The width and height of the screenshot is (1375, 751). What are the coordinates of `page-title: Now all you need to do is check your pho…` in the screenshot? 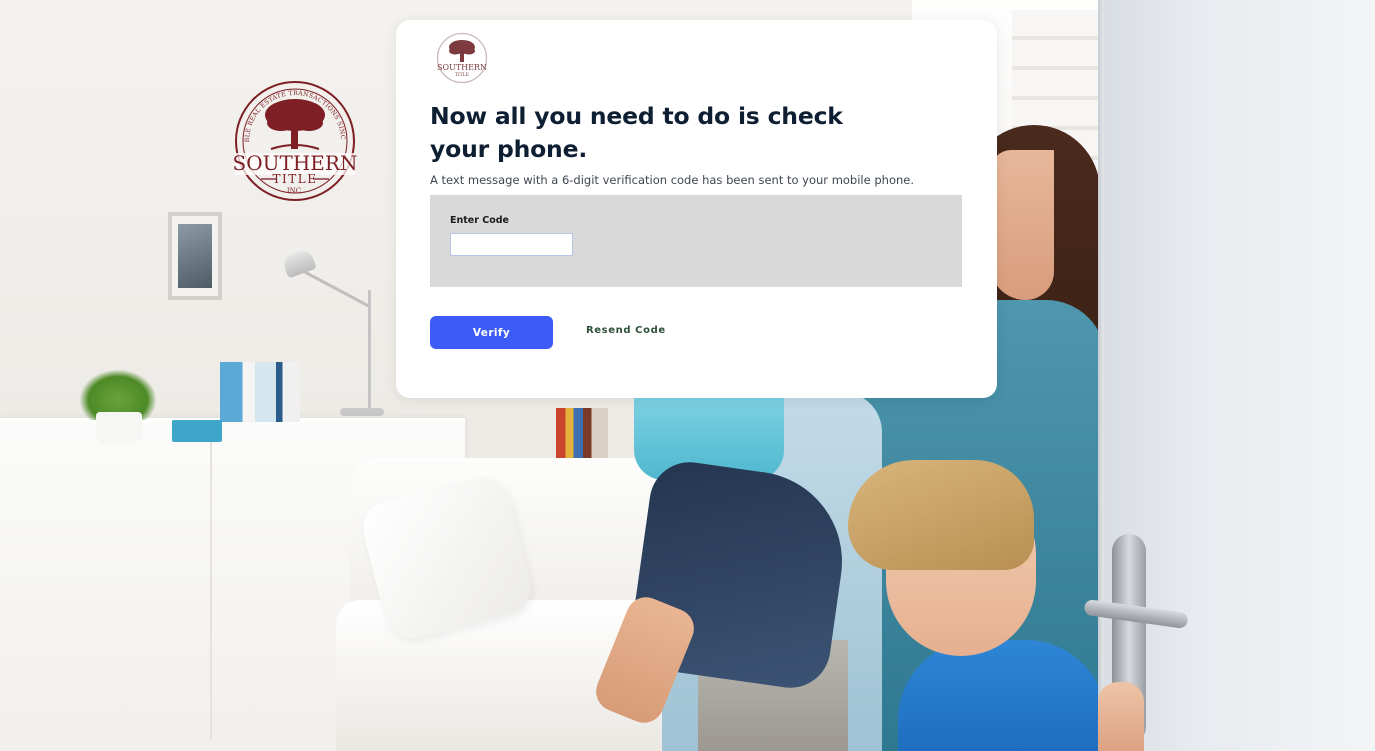 It's located at (636, 132).